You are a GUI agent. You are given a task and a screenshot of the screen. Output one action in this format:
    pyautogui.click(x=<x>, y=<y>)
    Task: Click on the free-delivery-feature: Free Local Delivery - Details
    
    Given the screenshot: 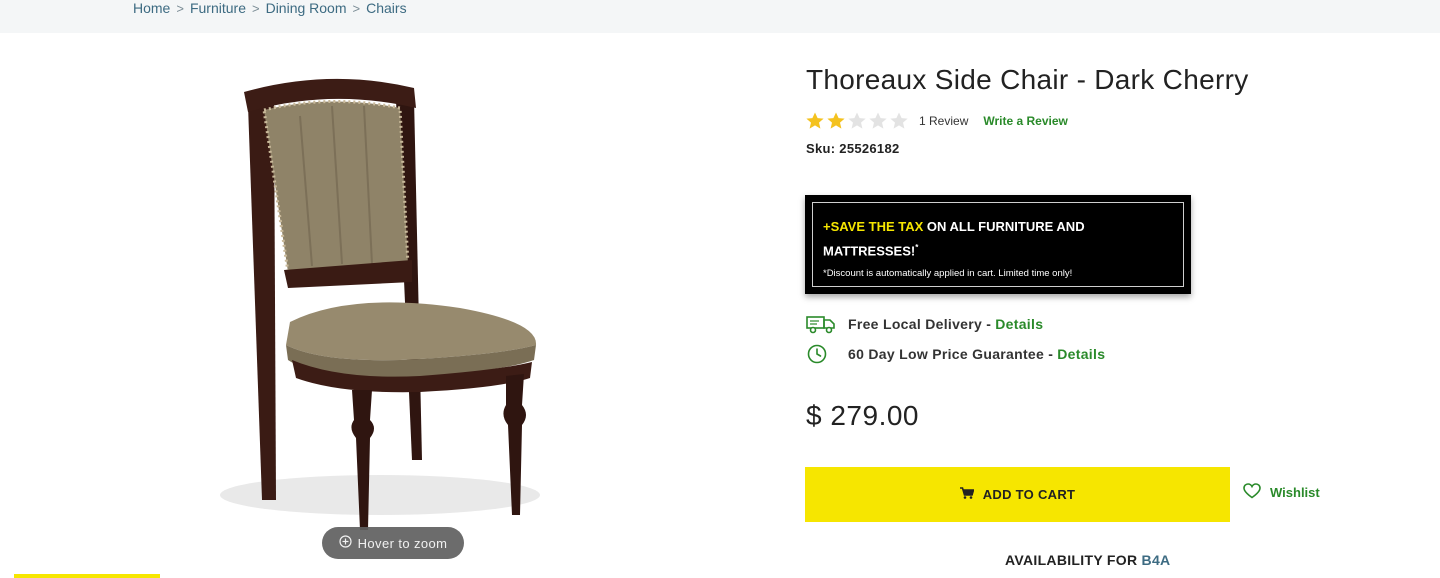 What is the action you would take?
    pyautogui.click(x=924, y=324)
    